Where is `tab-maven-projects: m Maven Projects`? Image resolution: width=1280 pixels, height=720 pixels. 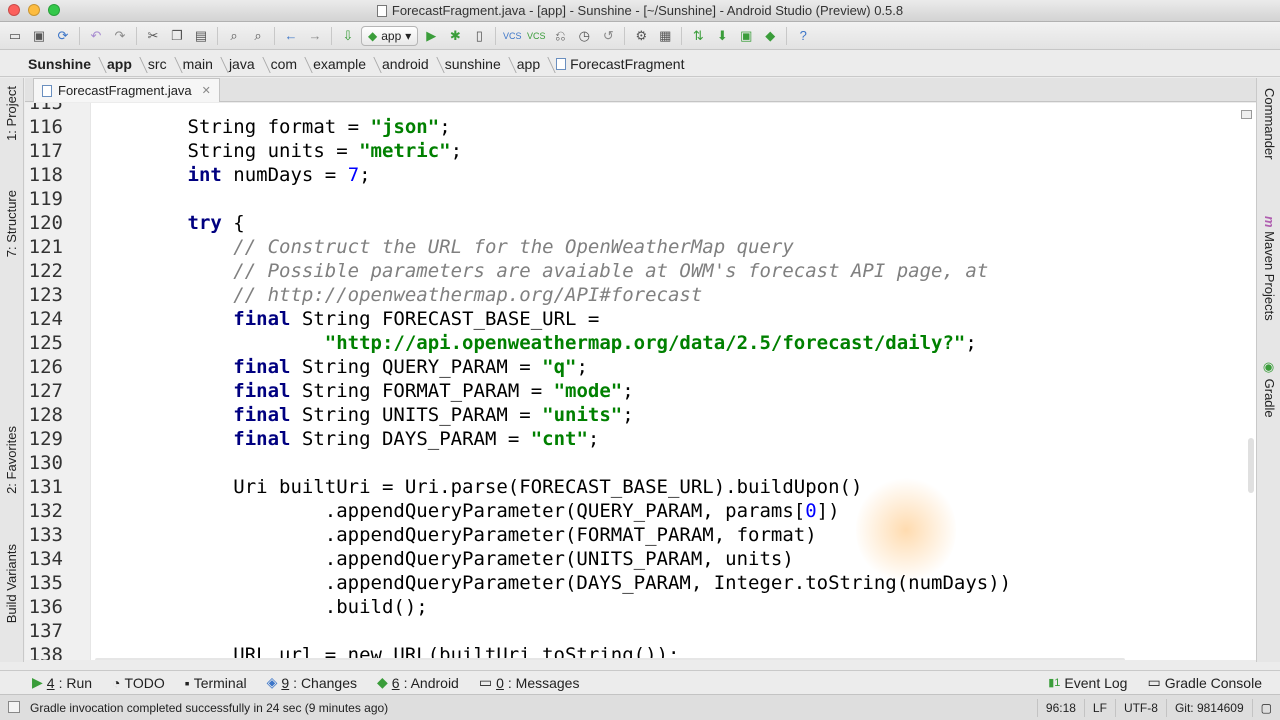 tab-maven-projects: m Maven Projects is located at coordinates (1269, 268).